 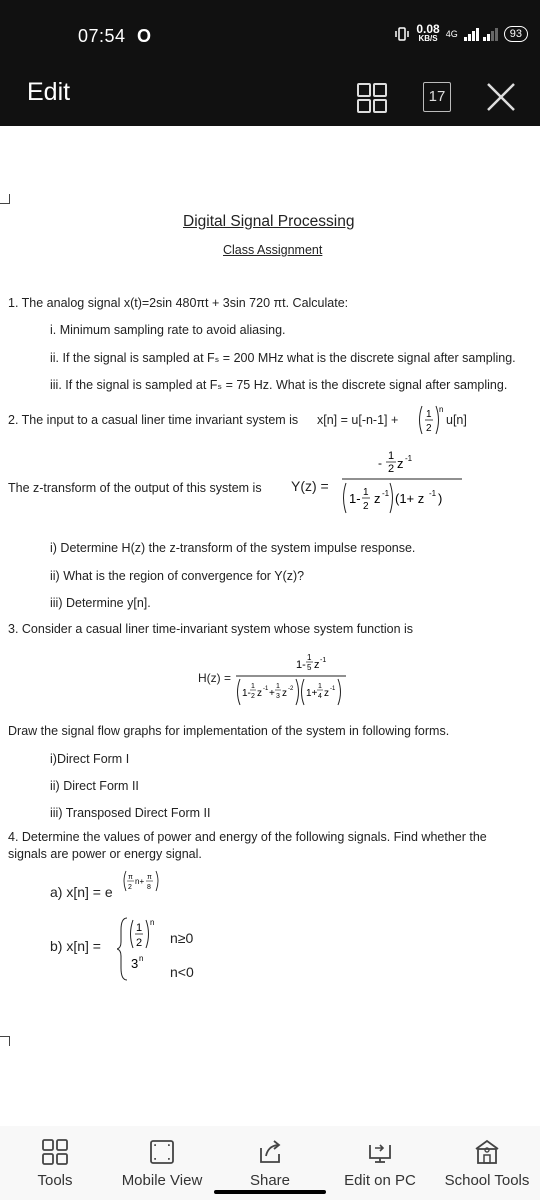 I want to click on q2-part-iii: iii) Determine y[n]., so click(x=100, y=603).